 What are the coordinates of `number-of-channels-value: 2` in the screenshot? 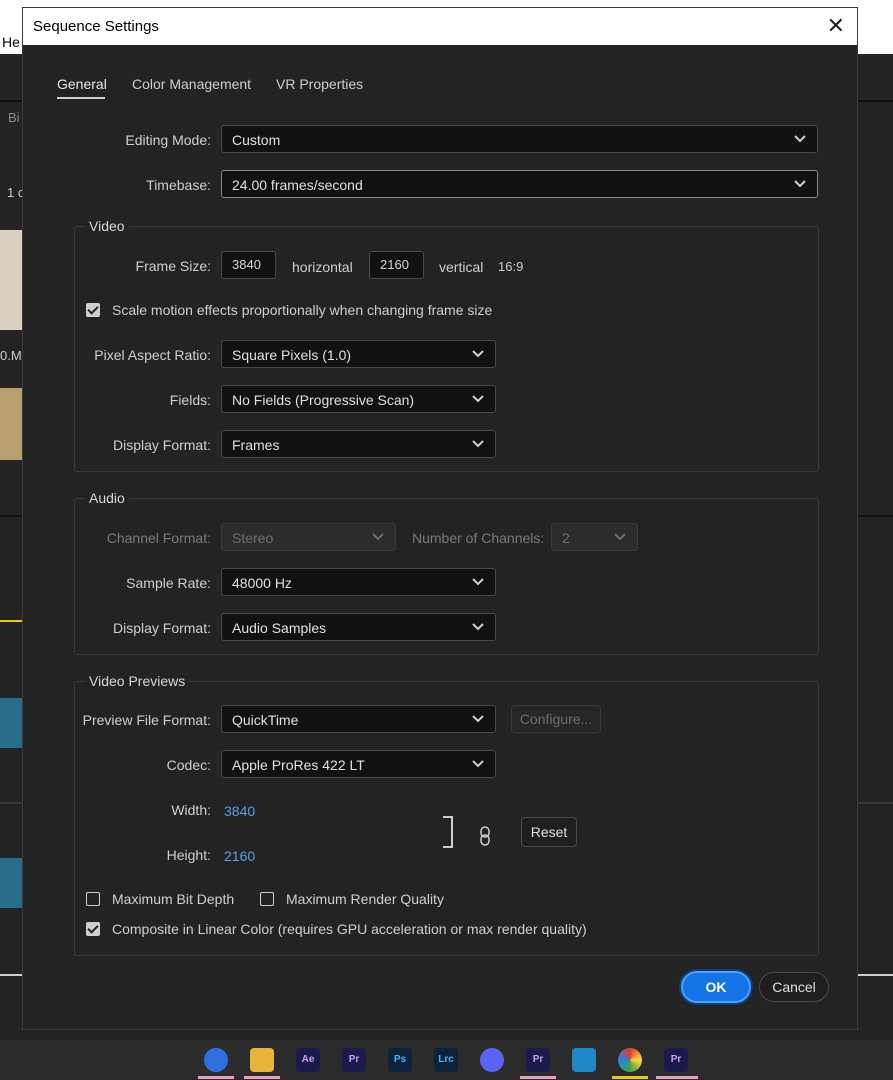 It's located at (566, 538).